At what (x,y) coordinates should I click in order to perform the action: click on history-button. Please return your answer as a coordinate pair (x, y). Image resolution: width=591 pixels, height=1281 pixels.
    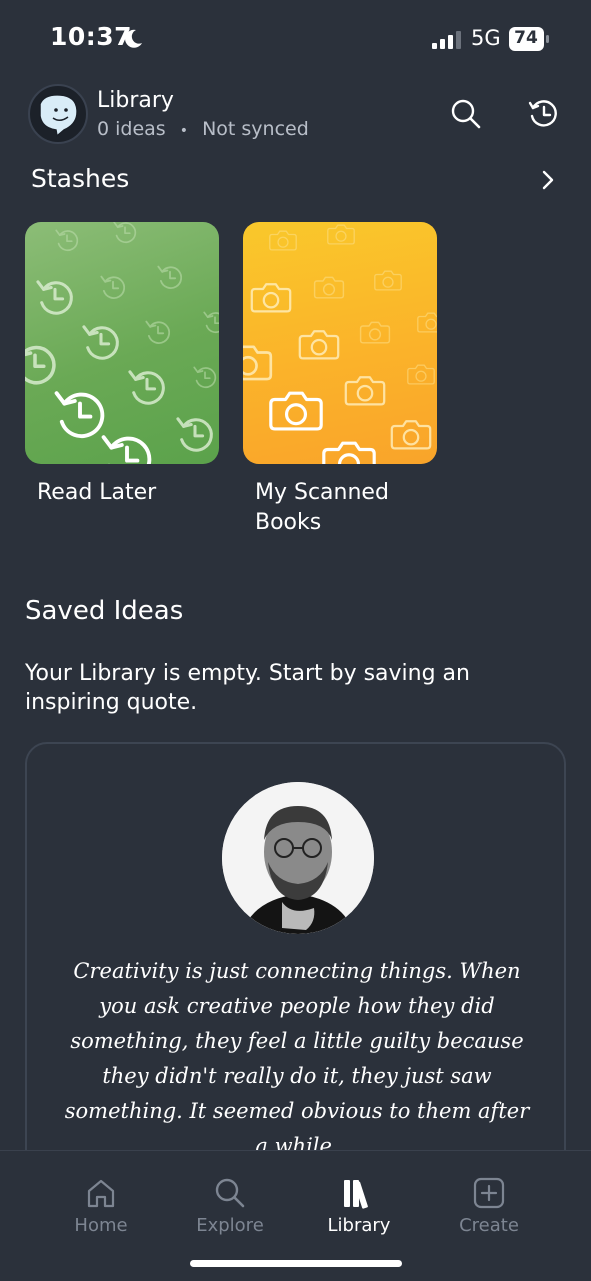
    Looking at the image, I should click on (544, 114).